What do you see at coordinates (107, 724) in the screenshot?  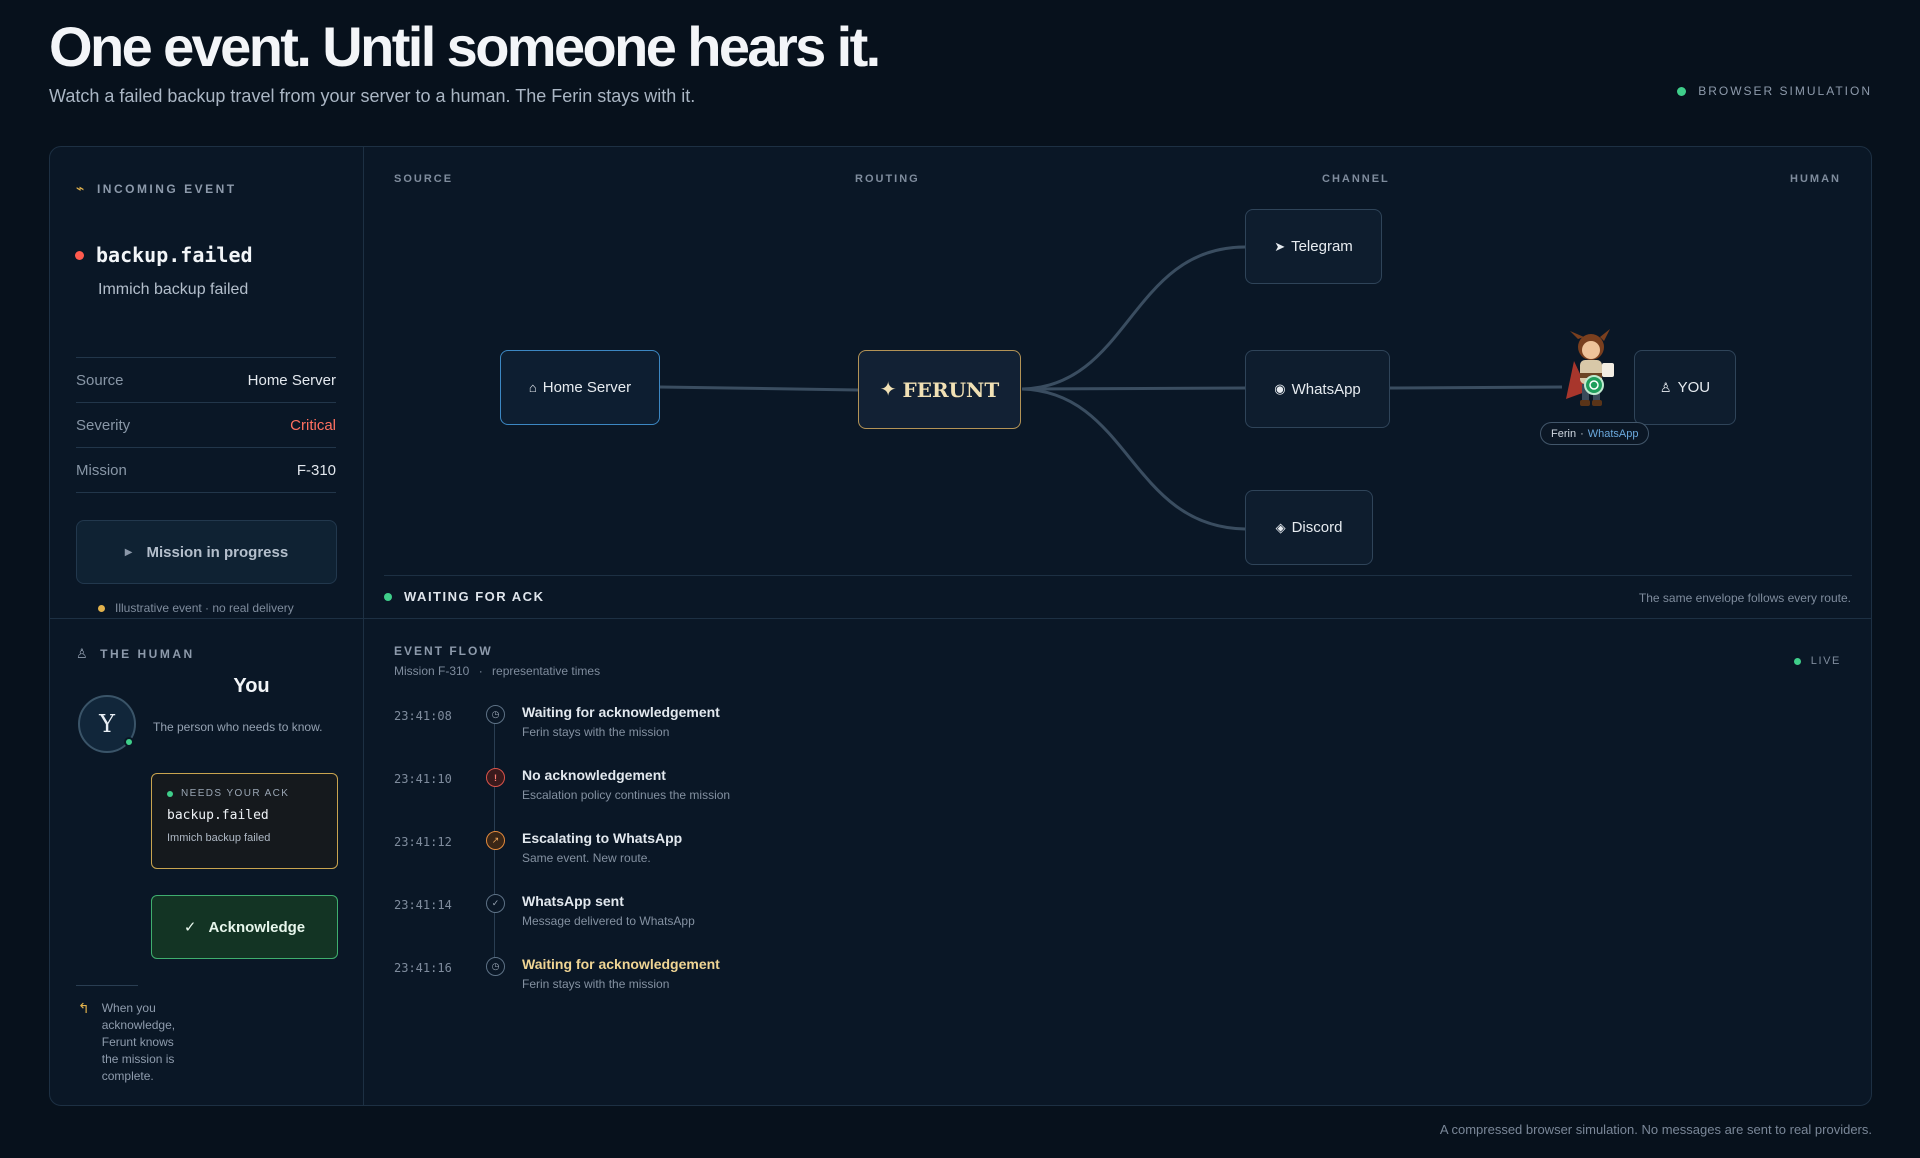 I see `avatar: Y` at bounding box center [107, 724].